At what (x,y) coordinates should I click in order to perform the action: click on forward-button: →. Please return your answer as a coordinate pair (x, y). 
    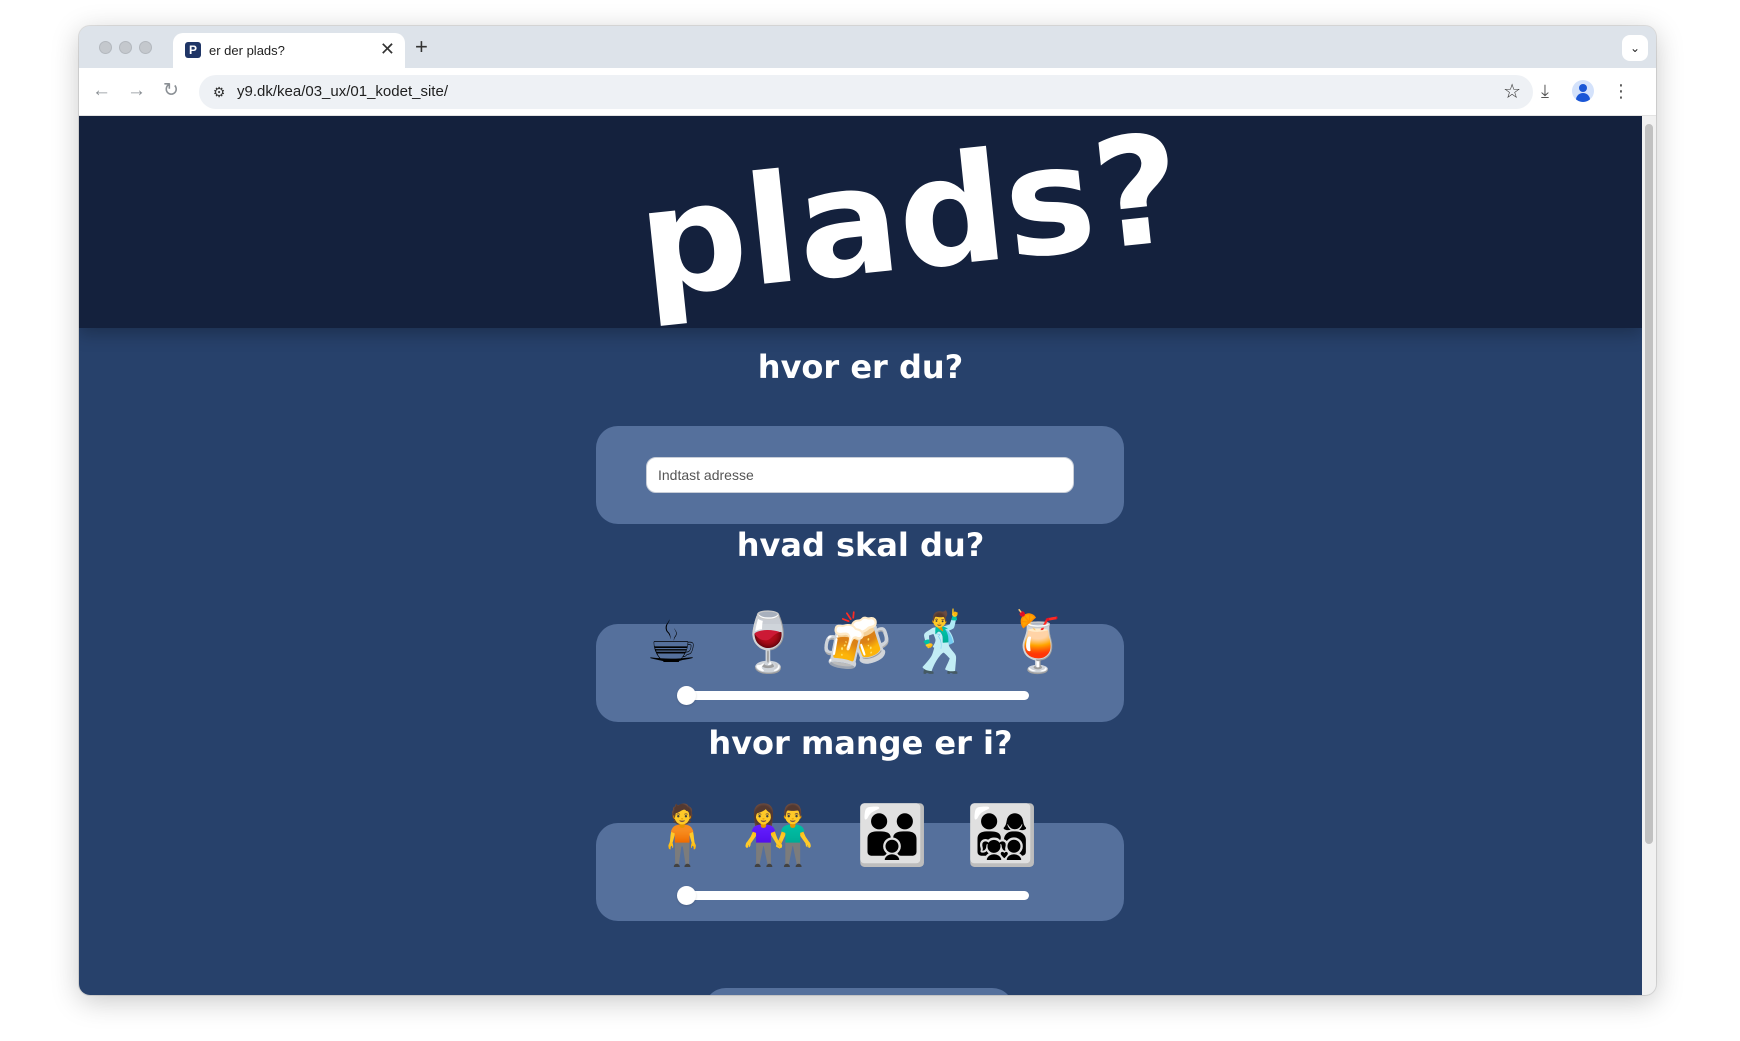
    Looking at the image, I should click on (136, 91).